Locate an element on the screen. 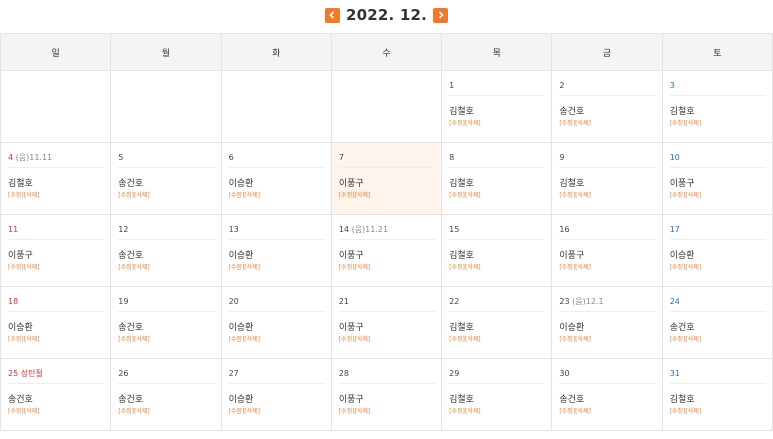 The image size is (773, 439). day-cell: 13 이승환 [수정][삭제] is located at coordinates (276, 250).